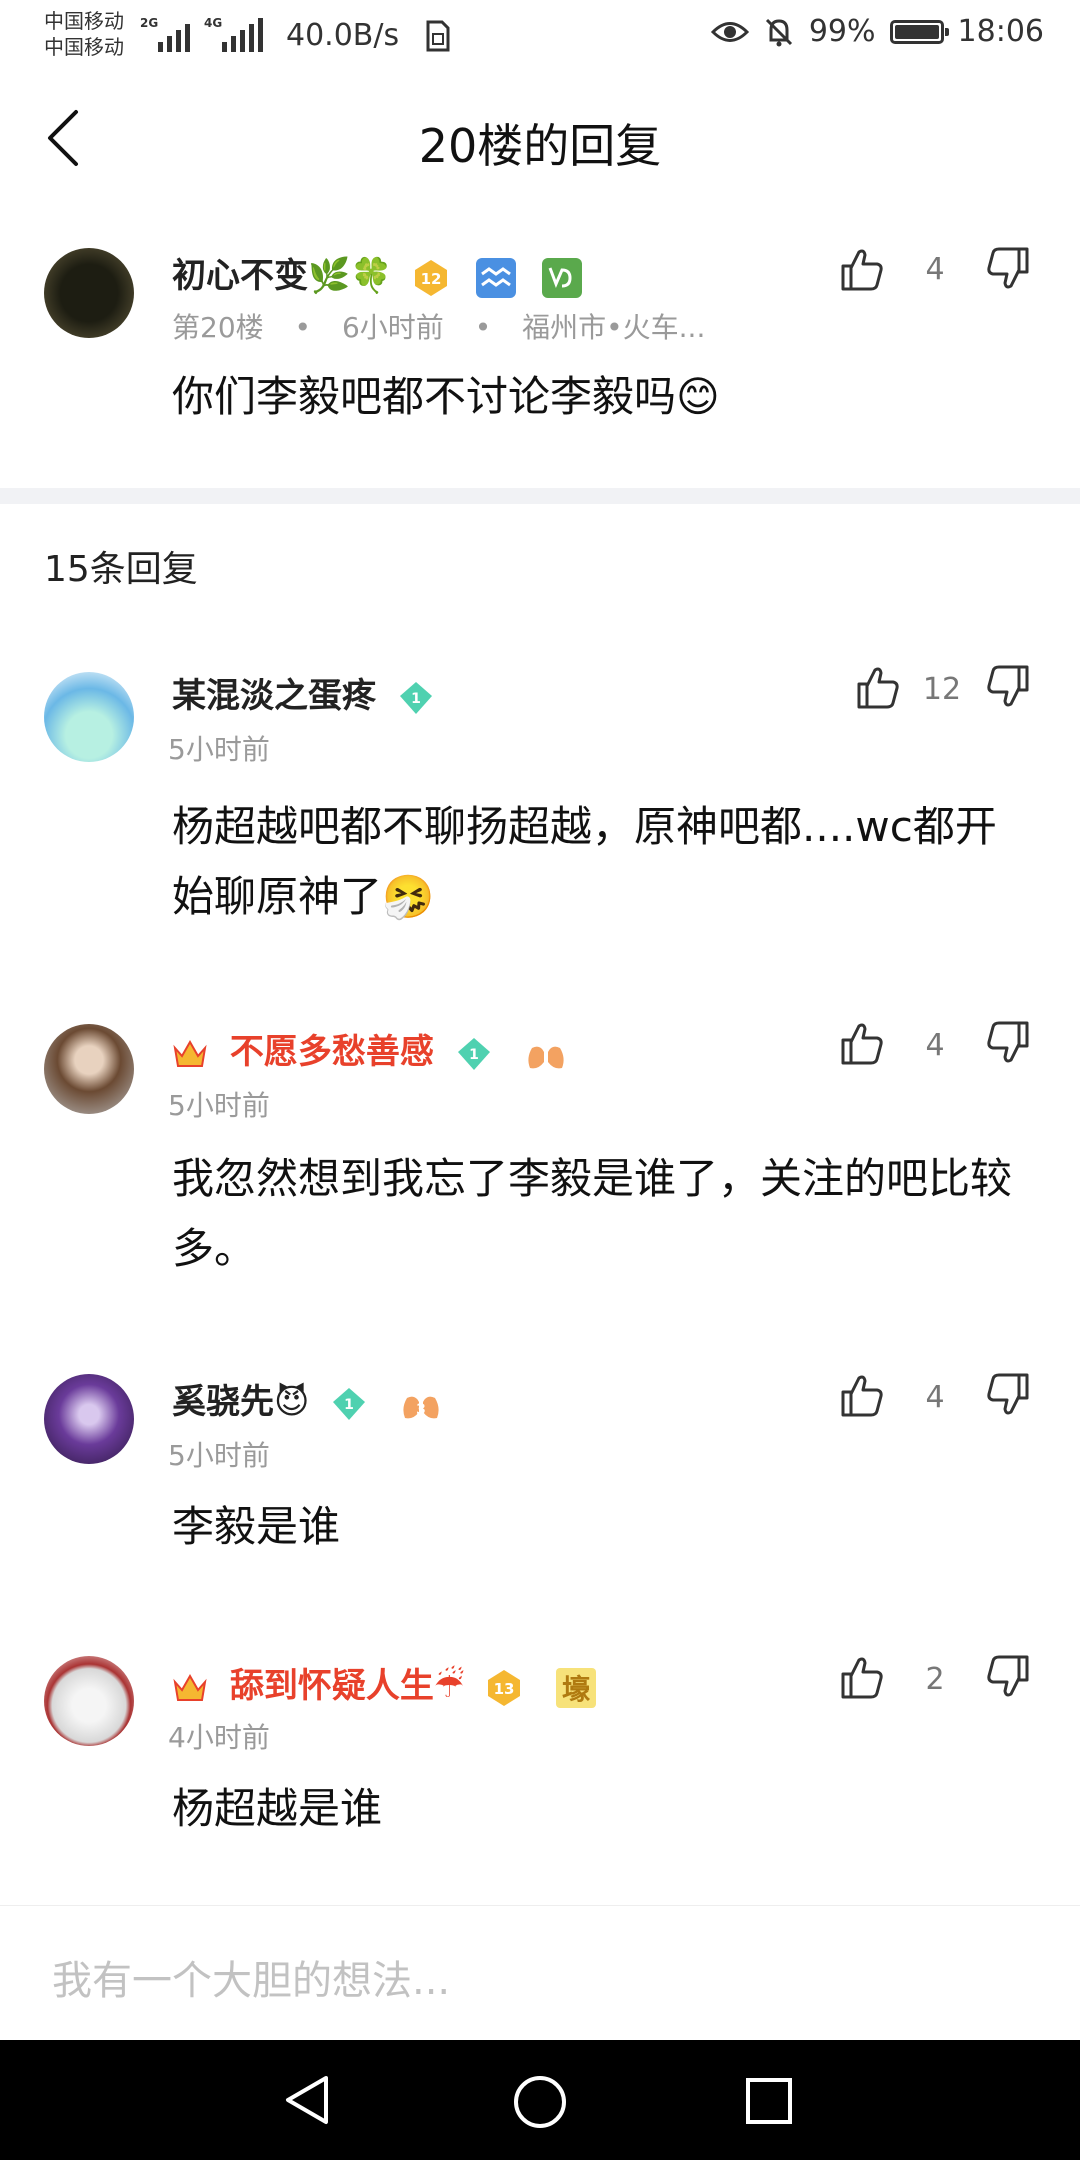  I want to click on username-row: 舔到怀疑人生☔ 13 壕, so click(384, 1683).